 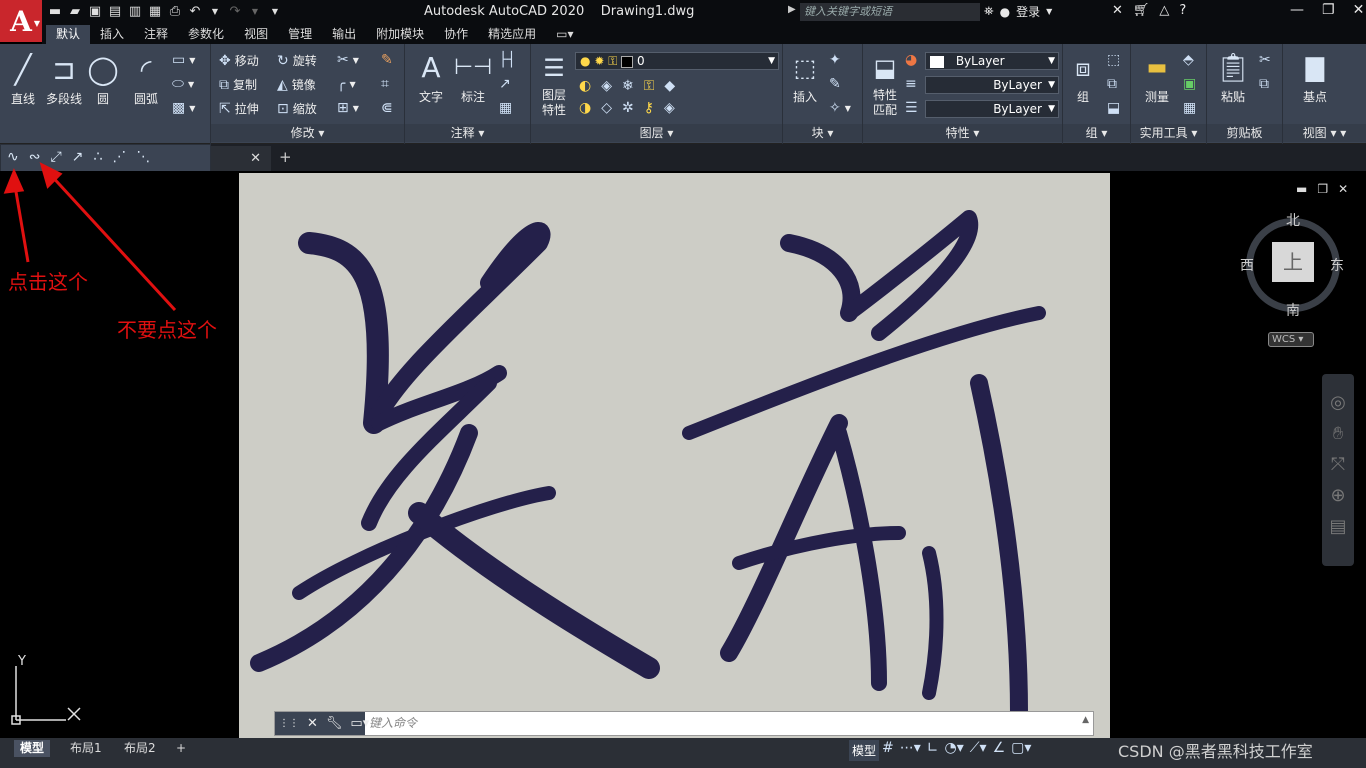 What do you see at coordinates (48, 282) in the screenshot?
I see `annotation-click-this: 点击这个` at bounding box center [48, 282].